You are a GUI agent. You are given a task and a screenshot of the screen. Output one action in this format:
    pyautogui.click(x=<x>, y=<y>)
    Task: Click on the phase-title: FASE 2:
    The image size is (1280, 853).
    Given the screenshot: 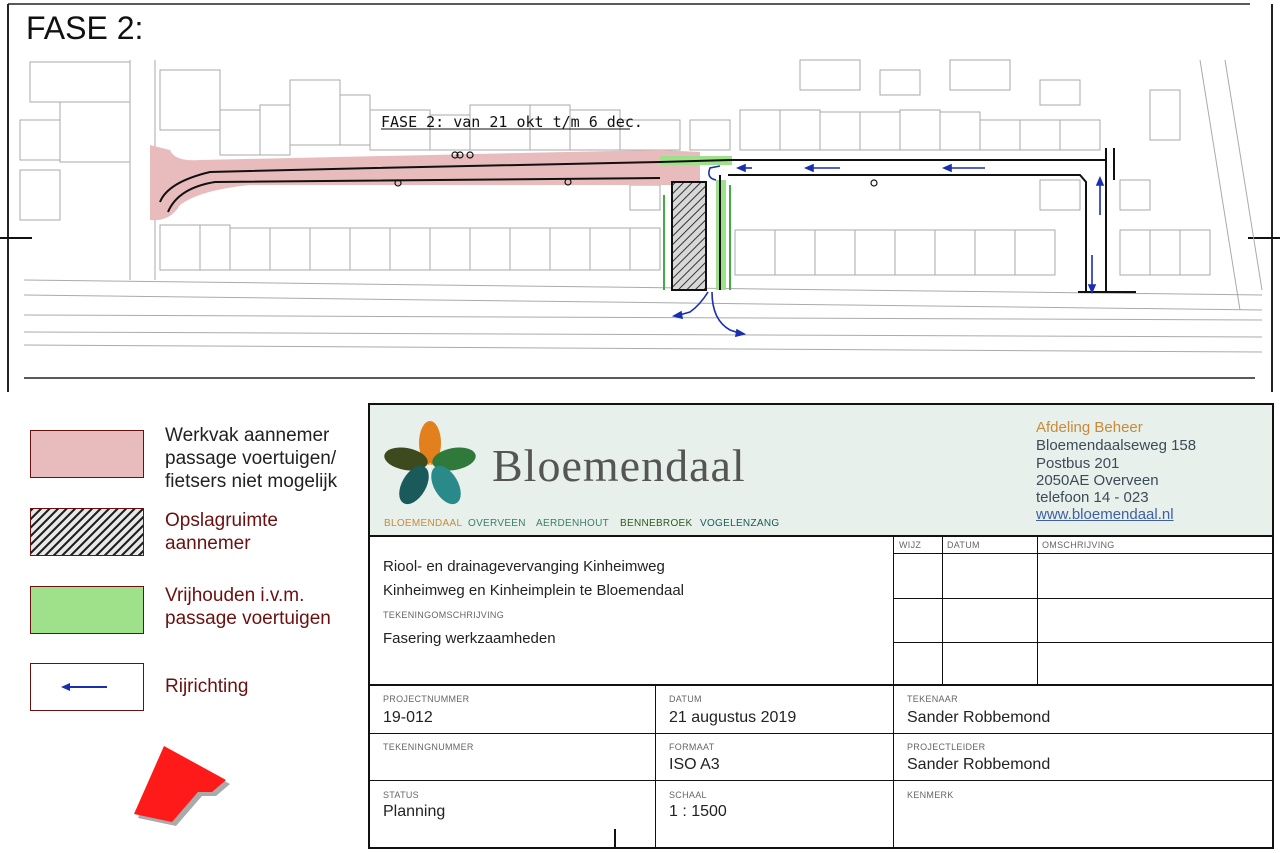 What is the action you would take?
    pyautogui.click(x=85, y=28)
    